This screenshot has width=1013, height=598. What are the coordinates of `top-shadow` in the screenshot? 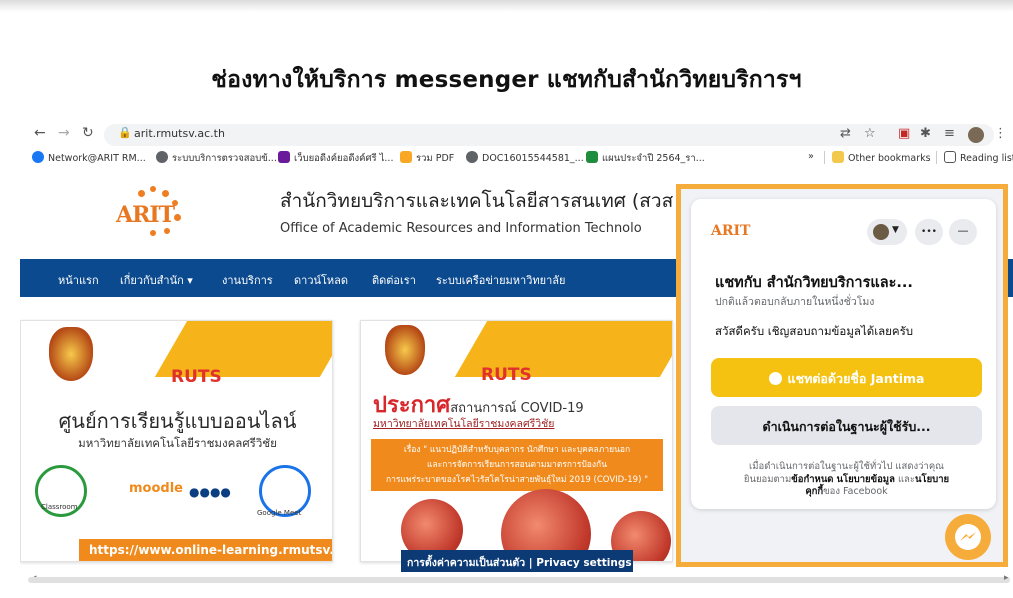 It's located at (506, 6).